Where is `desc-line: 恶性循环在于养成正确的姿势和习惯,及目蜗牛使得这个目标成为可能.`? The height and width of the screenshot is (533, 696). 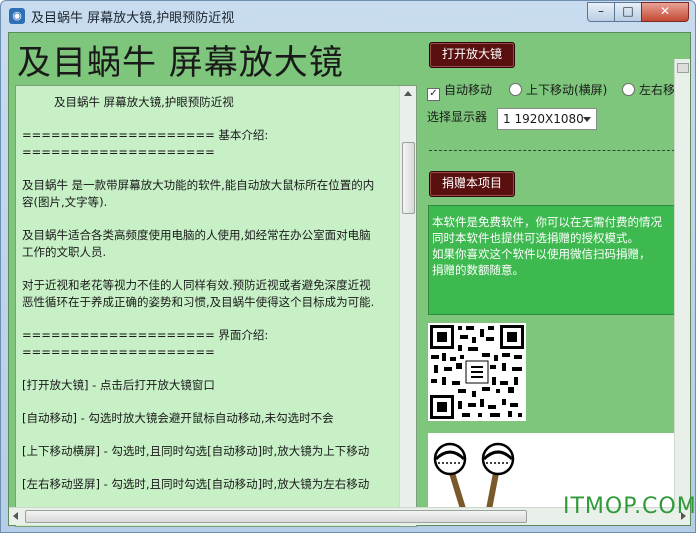 desc-line: 恶性循环在于养成正确的姿势和习惯,及目蜗牛使得这个目标成为可能. is located at coordinates (198, 302).